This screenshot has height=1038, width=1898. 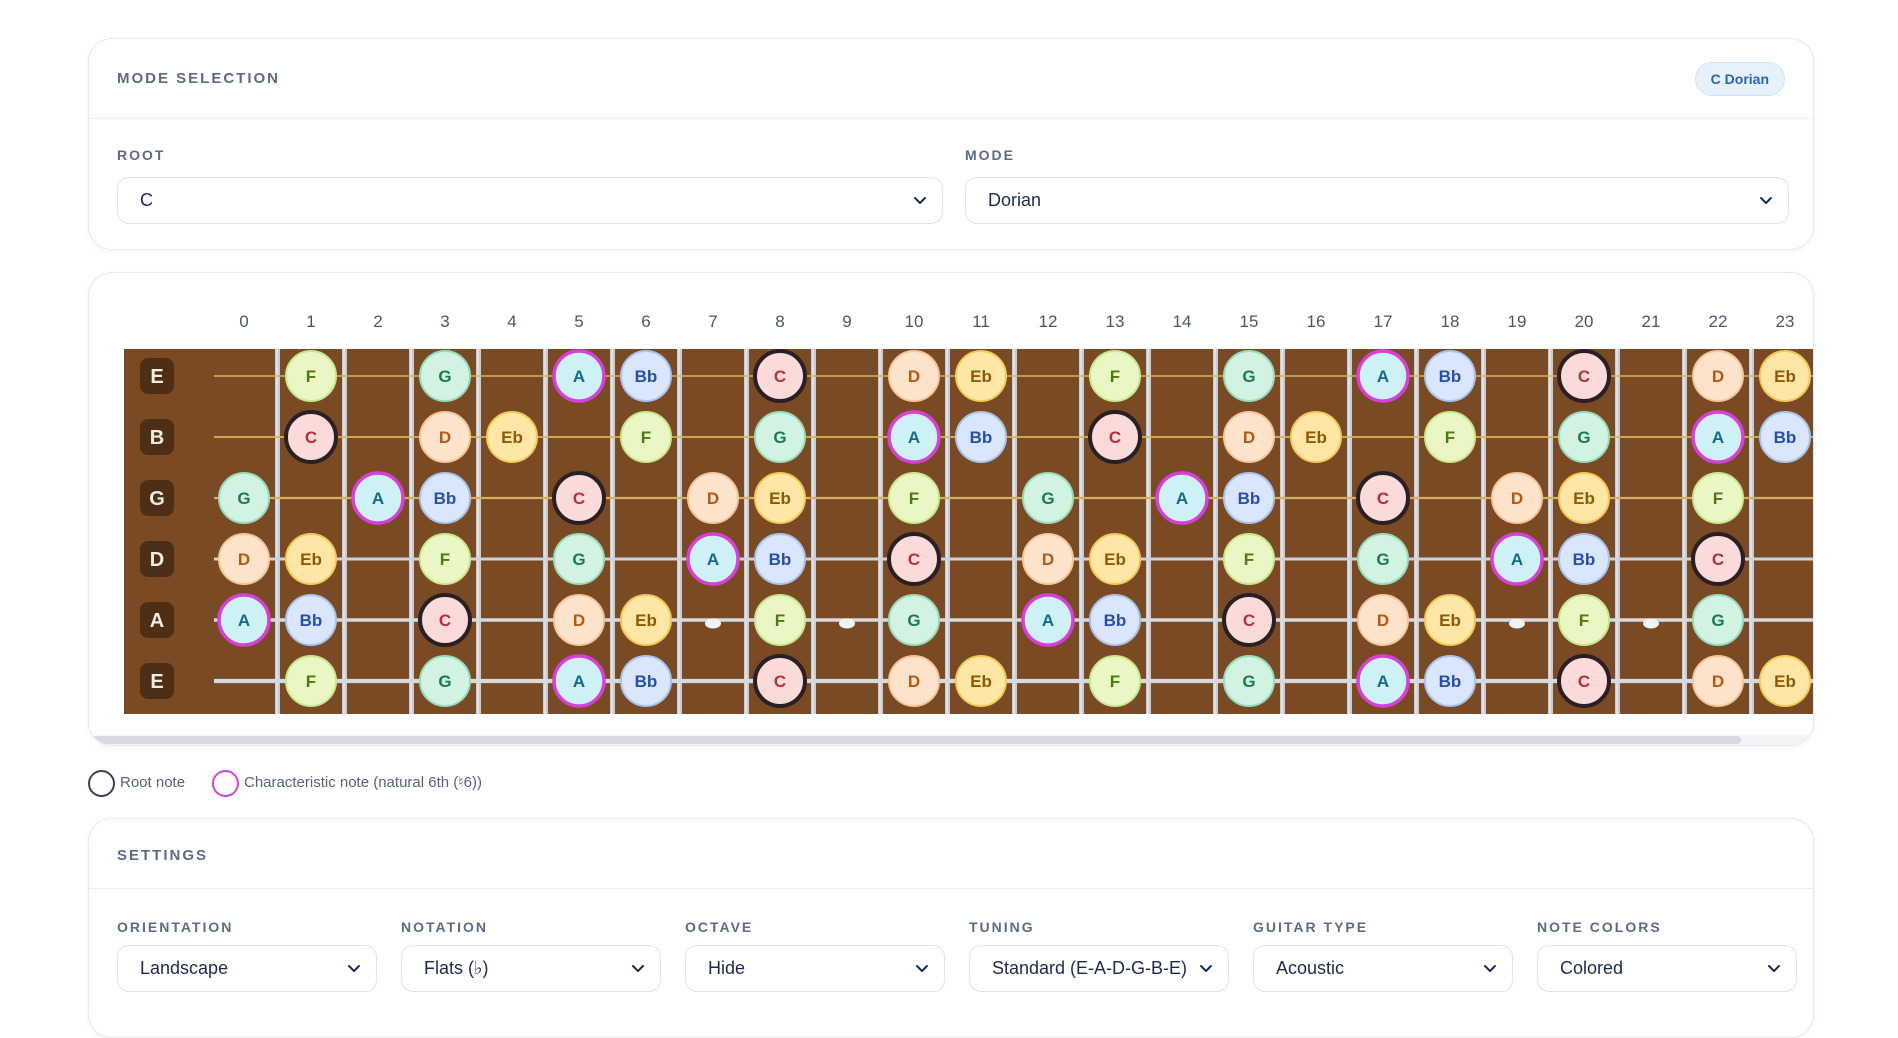 I want to click on fret-number: 13, so click(x=1115, y=321).